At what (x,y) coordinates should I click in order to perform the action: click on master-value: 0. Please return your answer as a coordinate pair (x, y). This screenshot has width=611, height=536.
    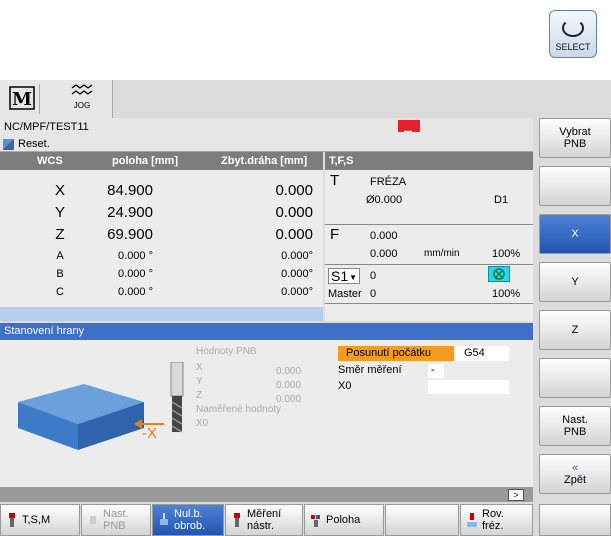
    Looking at the image, I should click on (373, 294).